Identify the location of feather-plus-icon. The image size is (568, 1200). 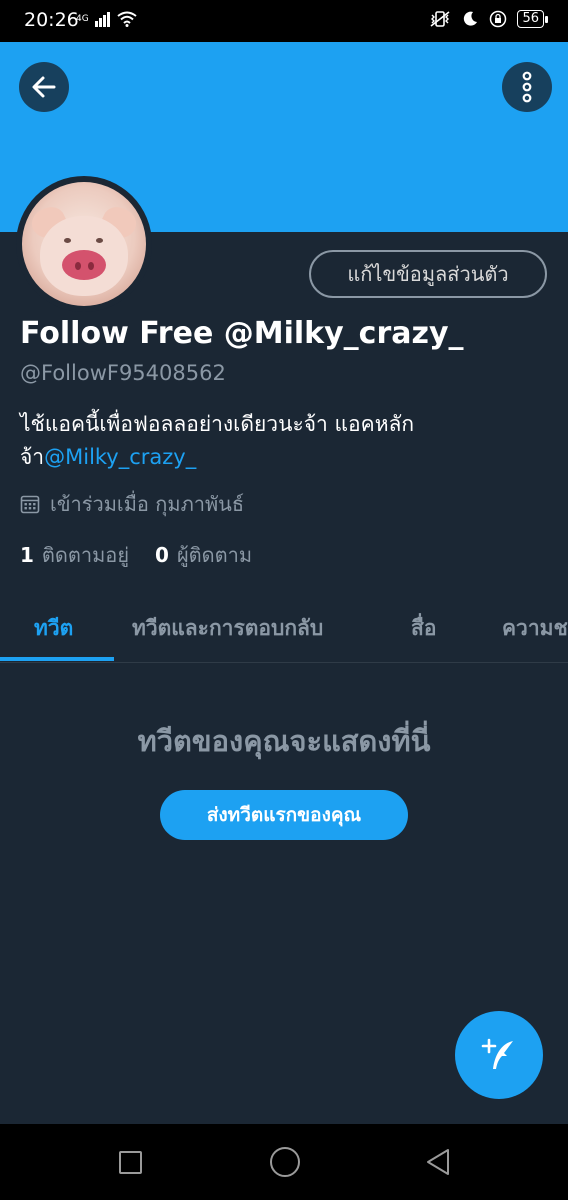
(497, 1053).